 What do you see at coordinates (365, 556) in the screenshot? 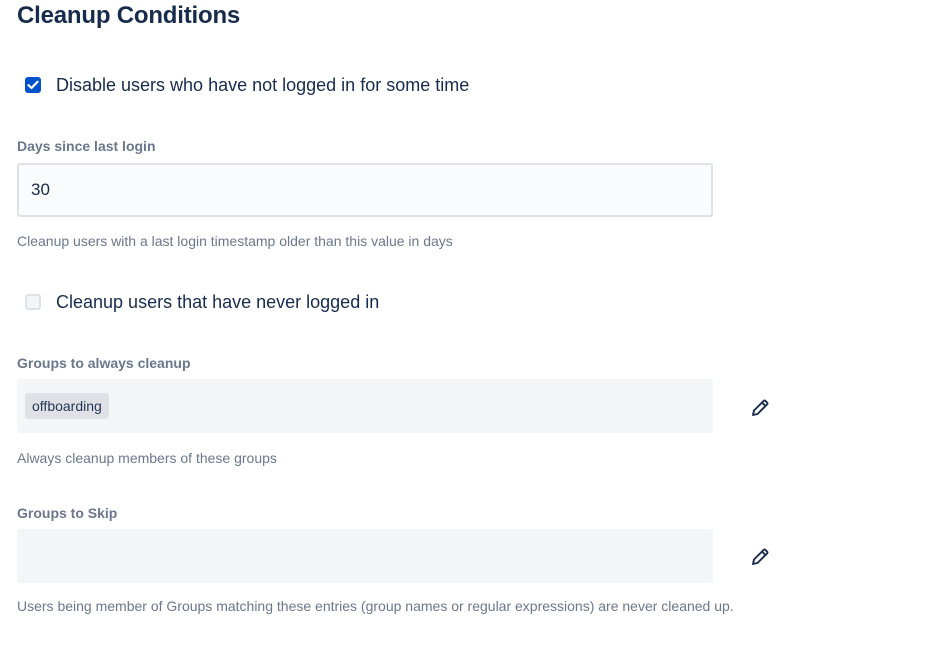
I see `groups-skip-field` at bounding box center [365, 556].